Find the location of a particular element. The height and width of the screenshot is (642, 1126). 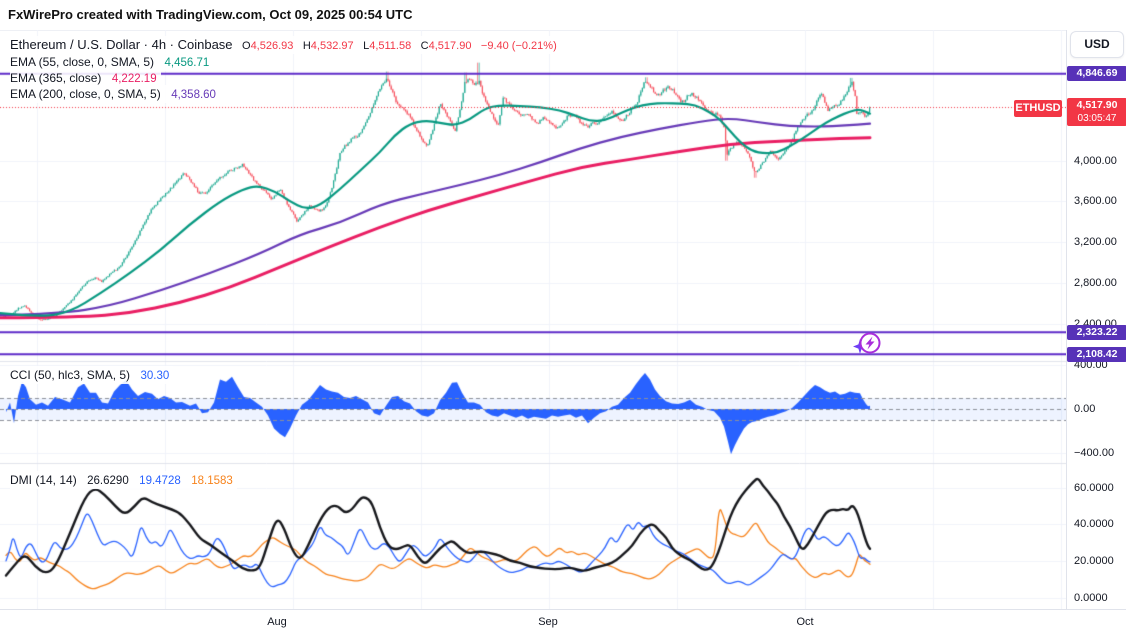

cci-tick-label: 0.00 is located at coordinates (1085, 409).